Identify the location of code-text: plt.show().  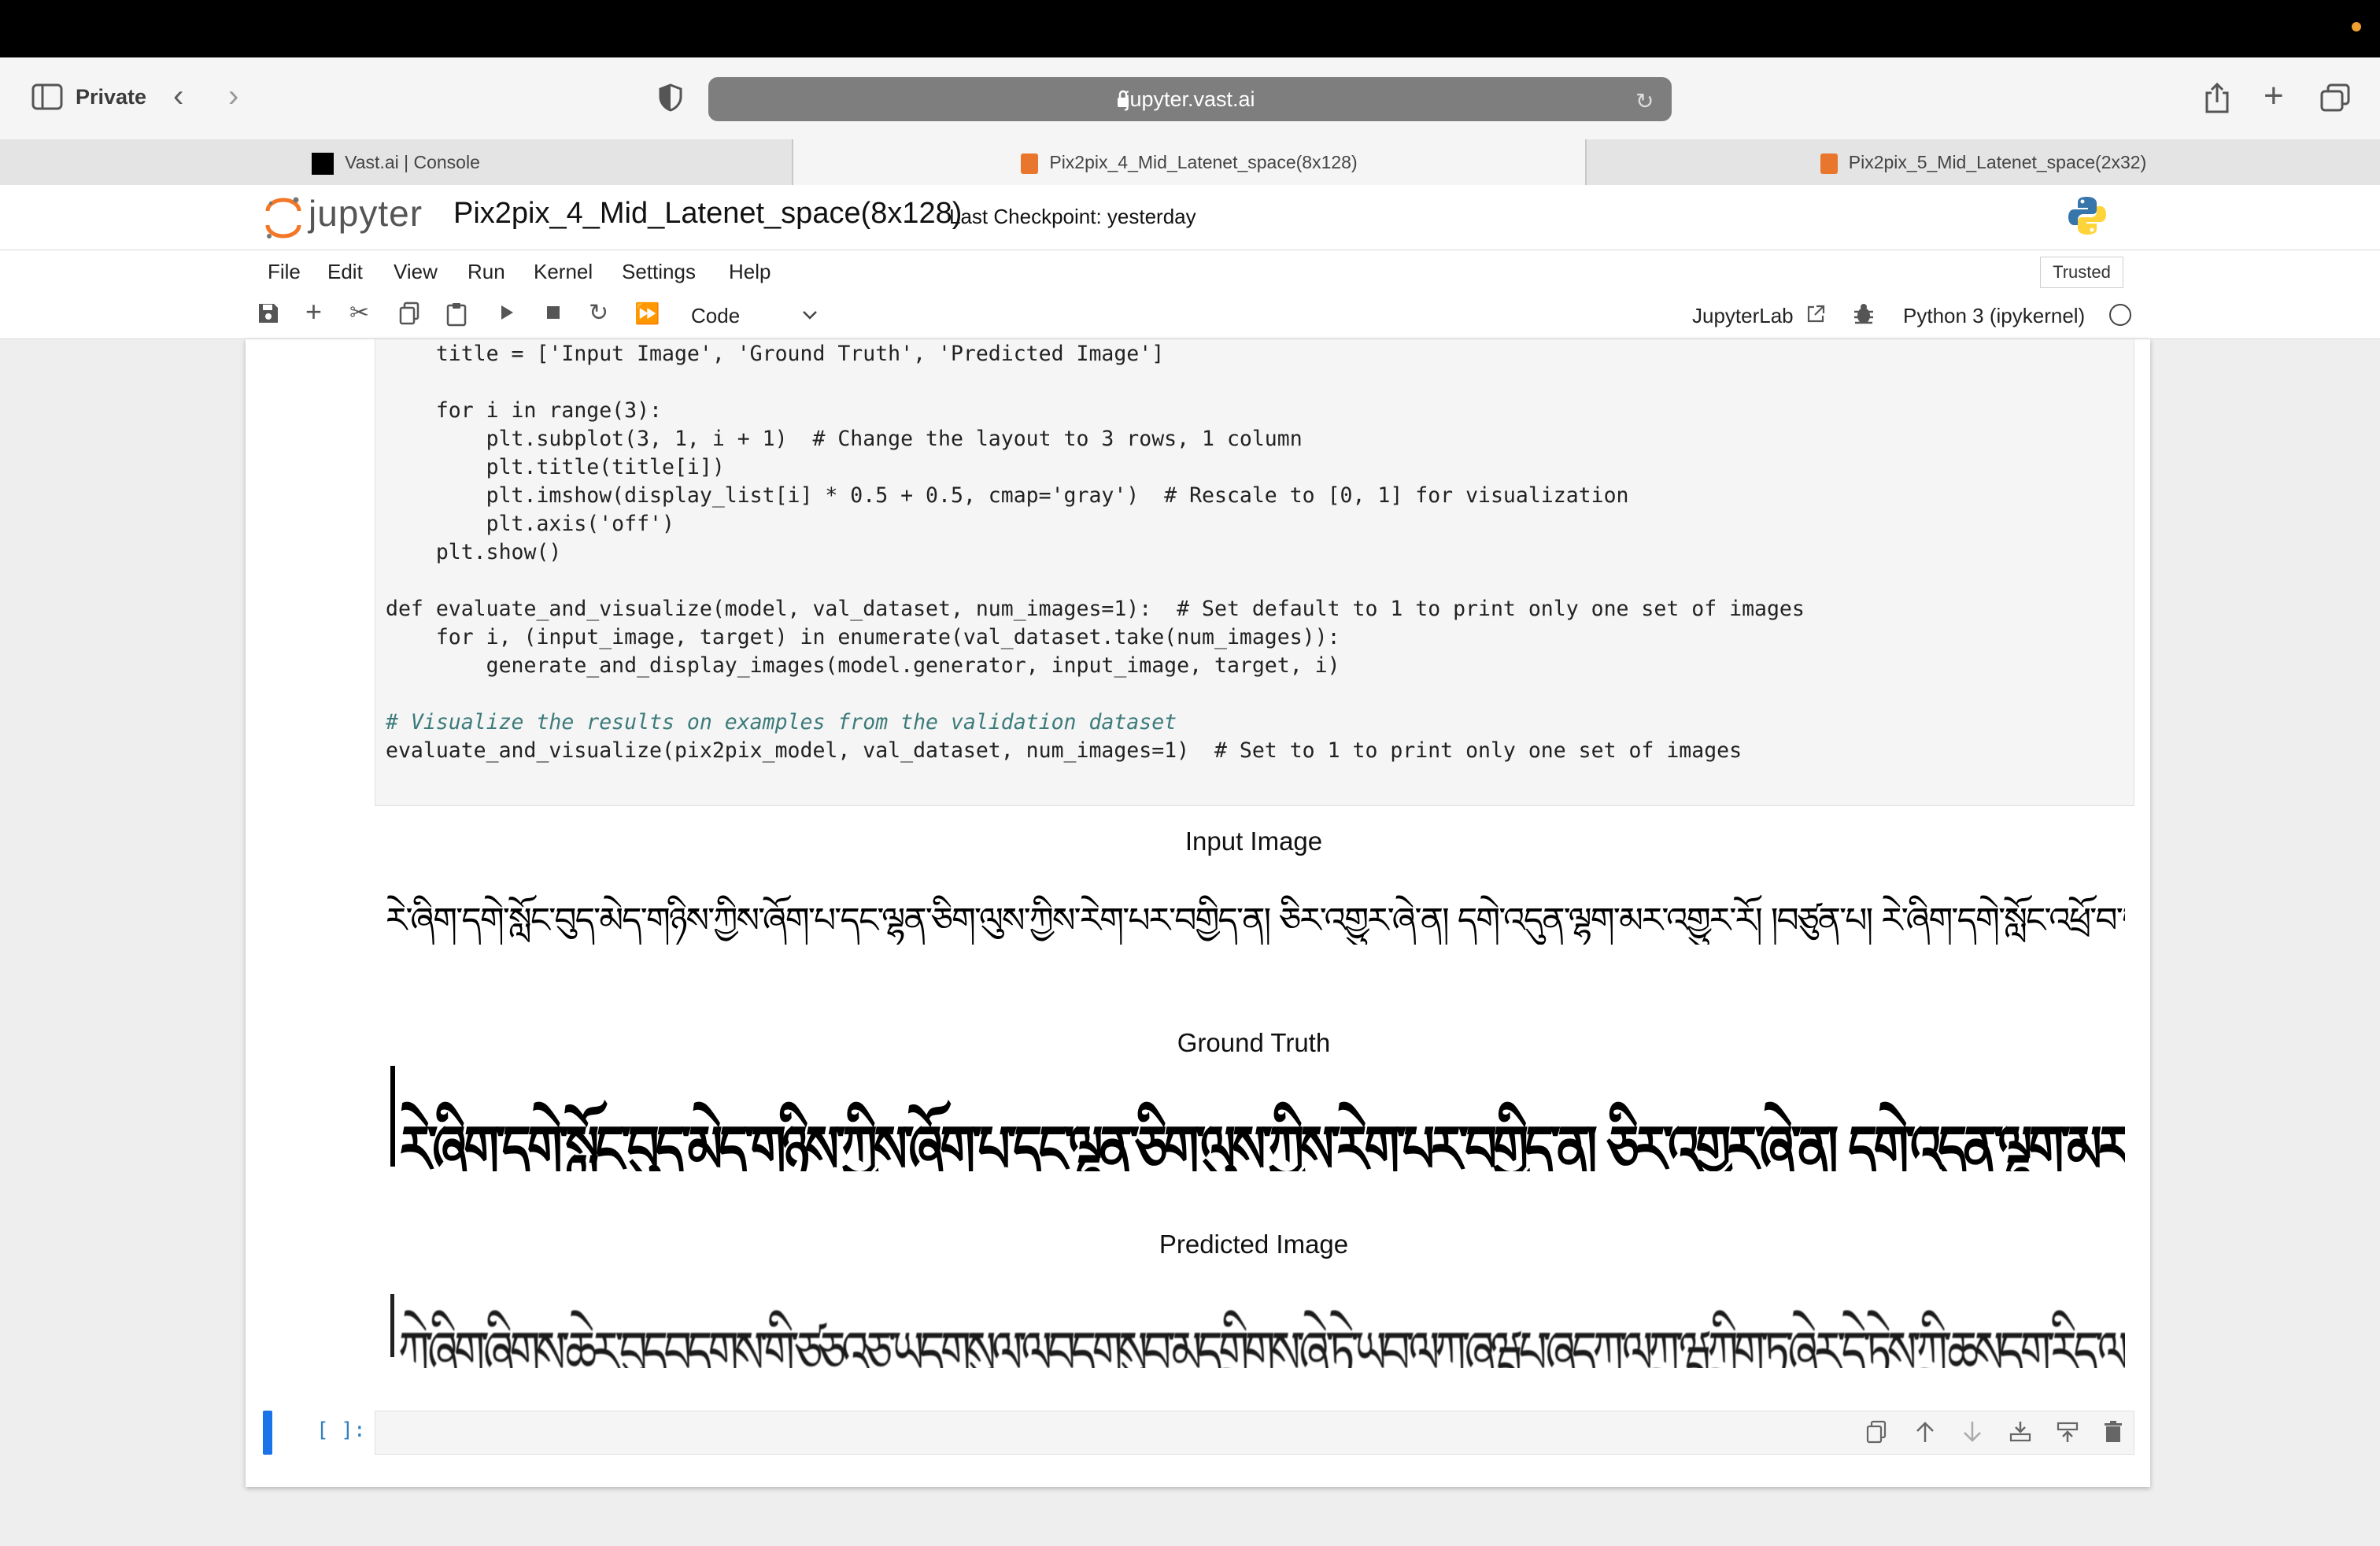
(474, 552).